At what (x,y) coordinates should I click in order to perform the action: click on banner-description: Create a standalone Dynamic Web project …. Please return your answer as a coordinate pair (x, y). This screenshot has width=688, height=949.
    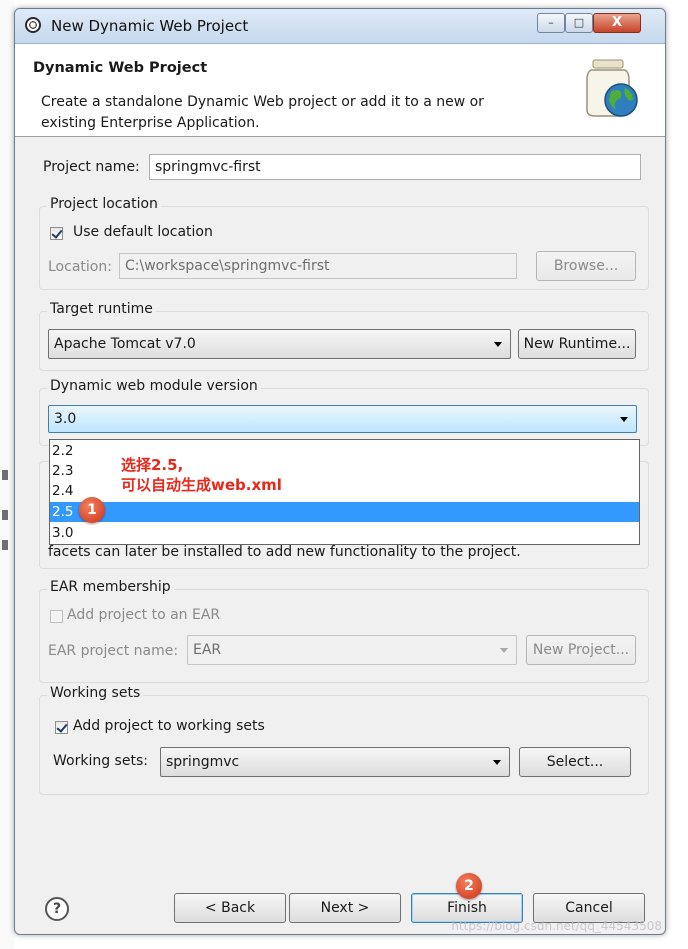
    Looking at the image, I should click on (262, 112).